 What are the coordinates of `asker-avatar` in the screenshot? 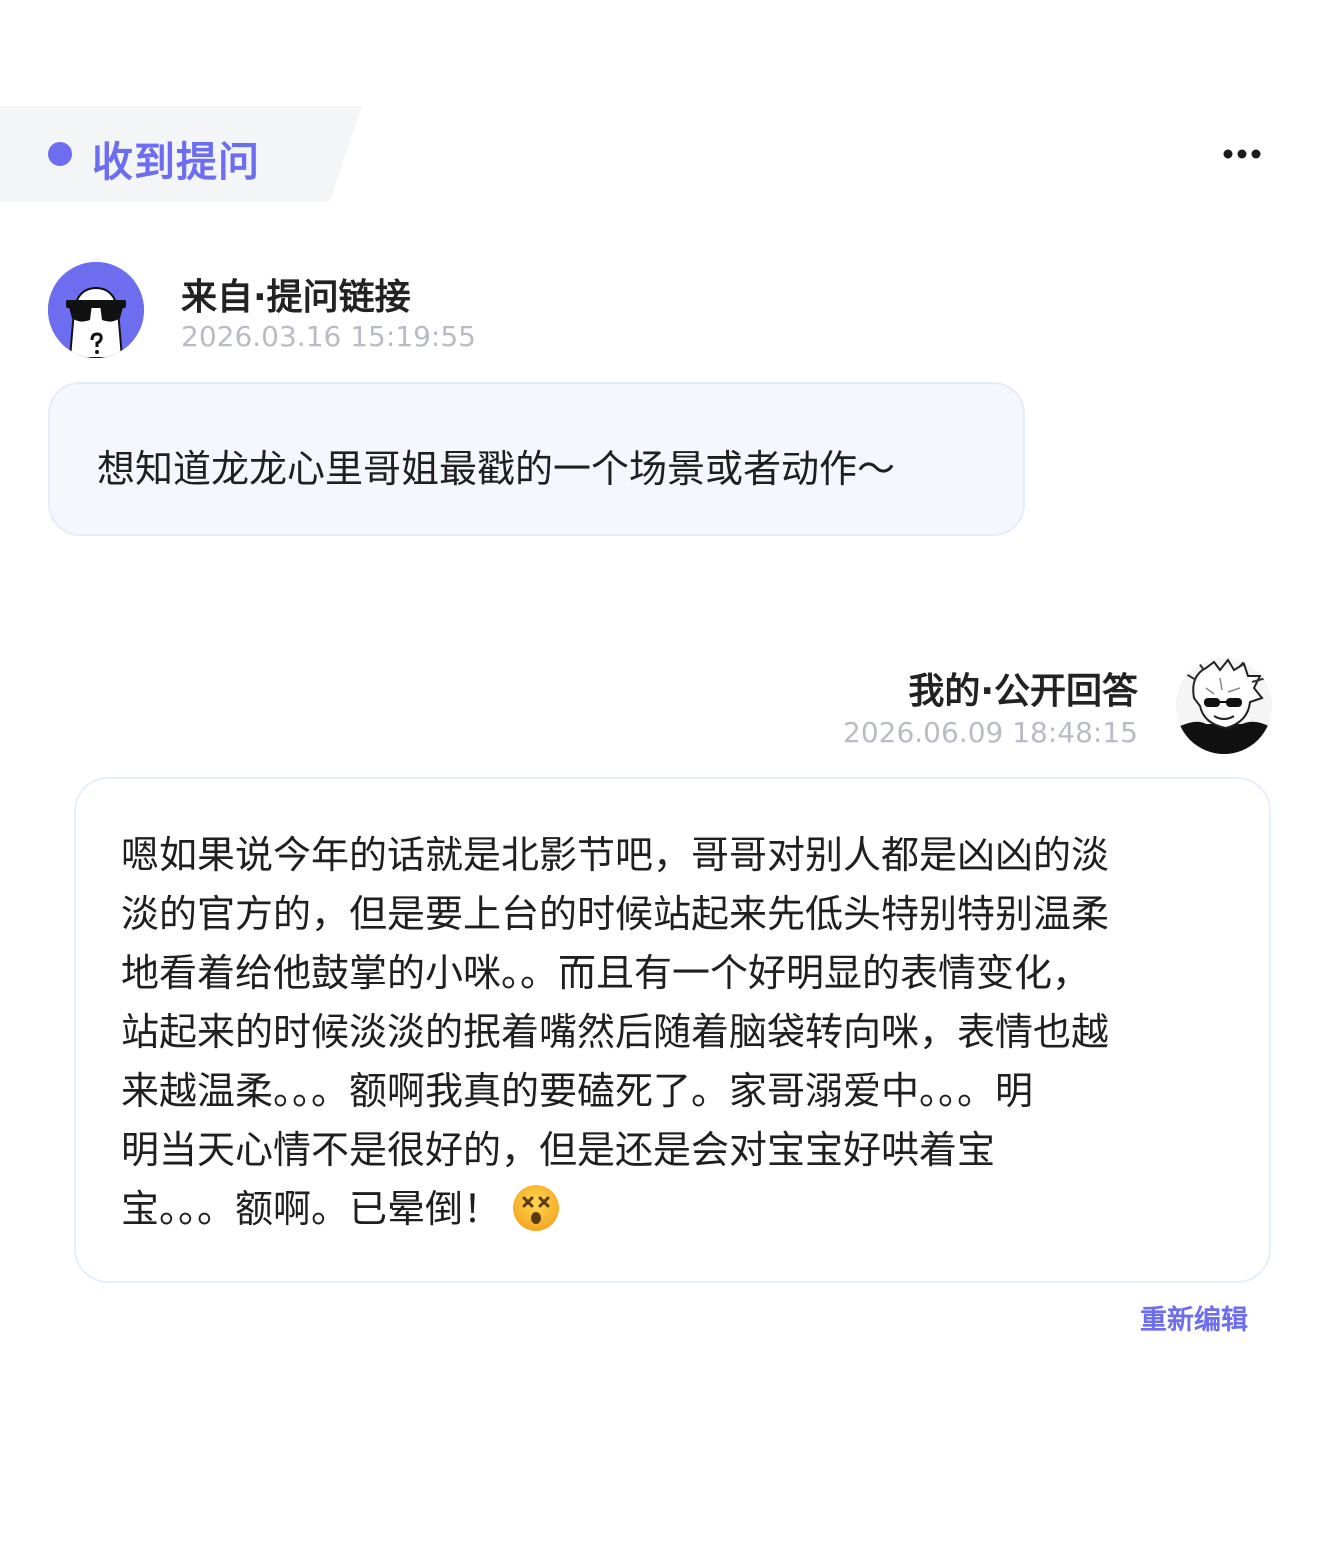 It's located at (96, 310).